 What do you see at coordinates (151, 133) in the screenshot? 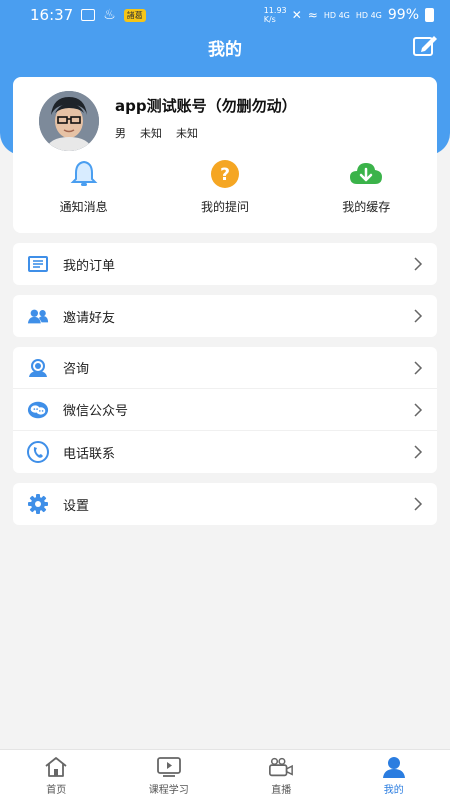
I see `profile-field-2: 未知` at bounding box center [151, 133].